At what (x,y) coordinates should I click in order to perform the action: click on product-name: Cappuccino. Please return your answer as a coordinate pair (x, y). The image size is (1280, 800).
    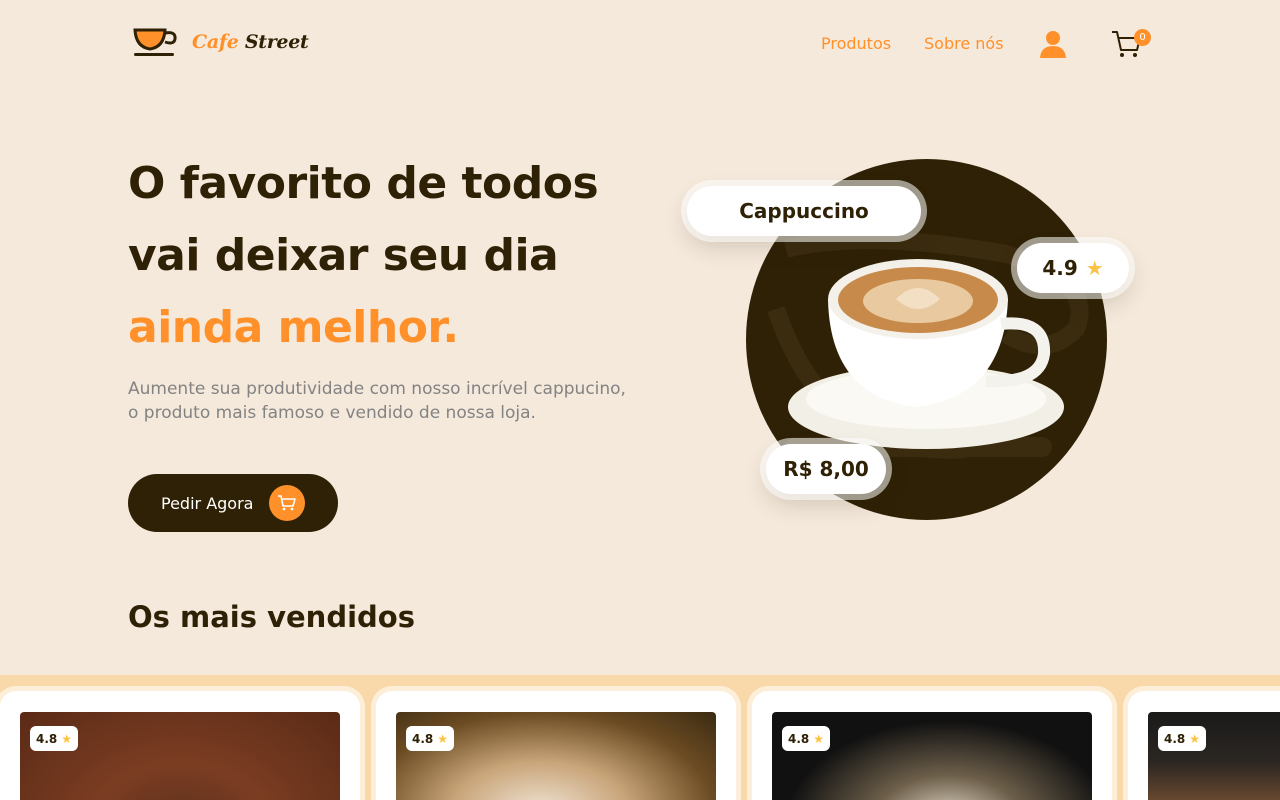
    Looking at the image, I should click on (804, 211).